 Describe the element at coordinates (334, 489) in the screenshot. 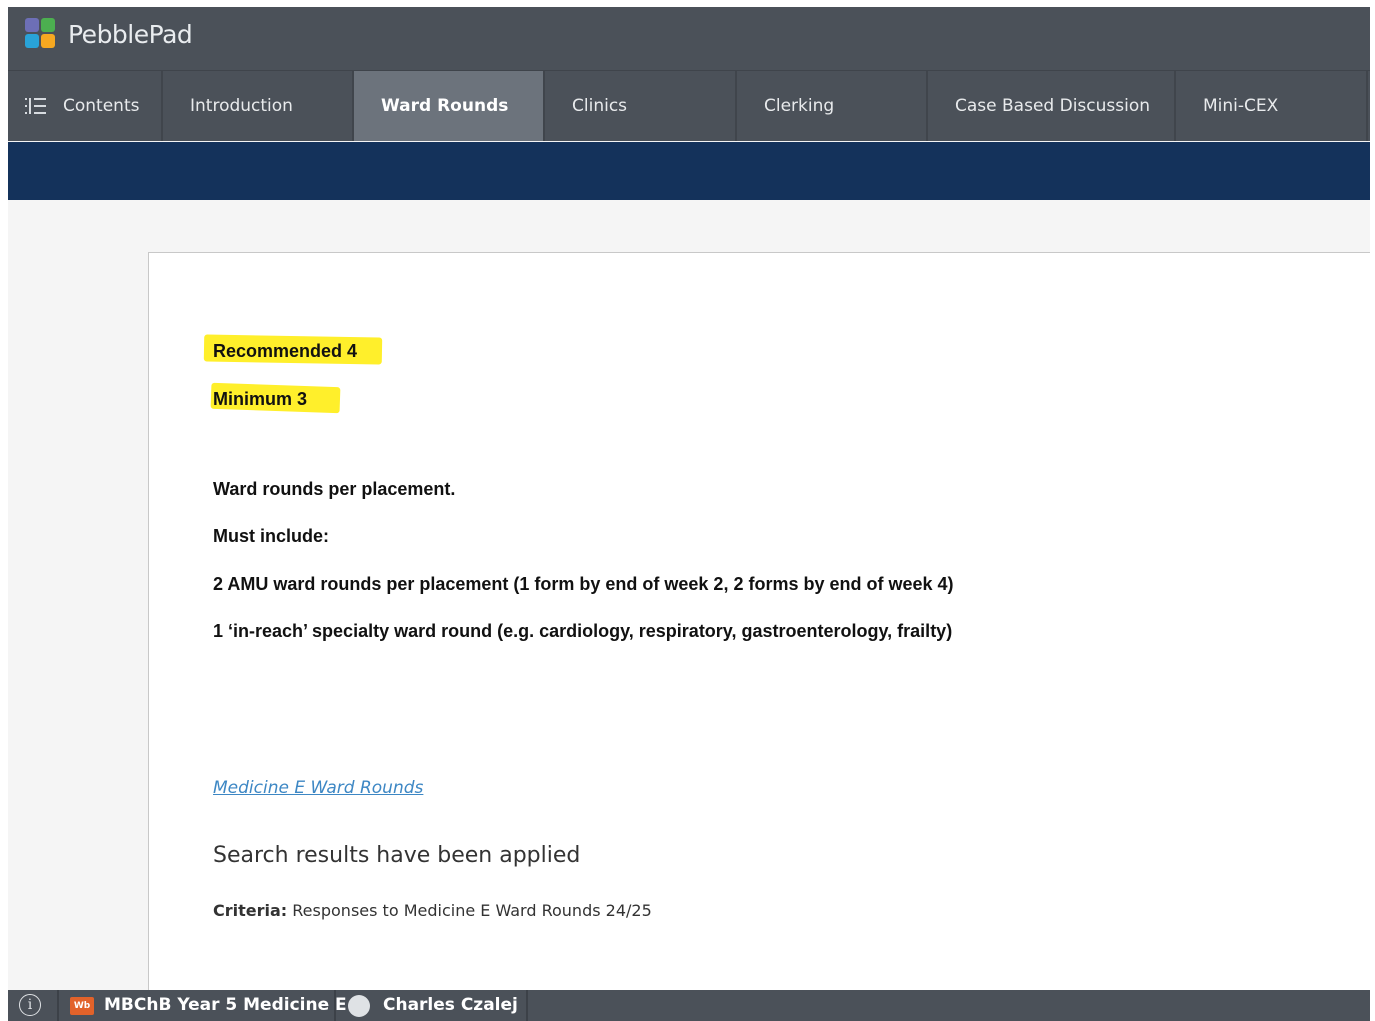

I see `per-placement-text: Ward rounds per placement.` at that location.